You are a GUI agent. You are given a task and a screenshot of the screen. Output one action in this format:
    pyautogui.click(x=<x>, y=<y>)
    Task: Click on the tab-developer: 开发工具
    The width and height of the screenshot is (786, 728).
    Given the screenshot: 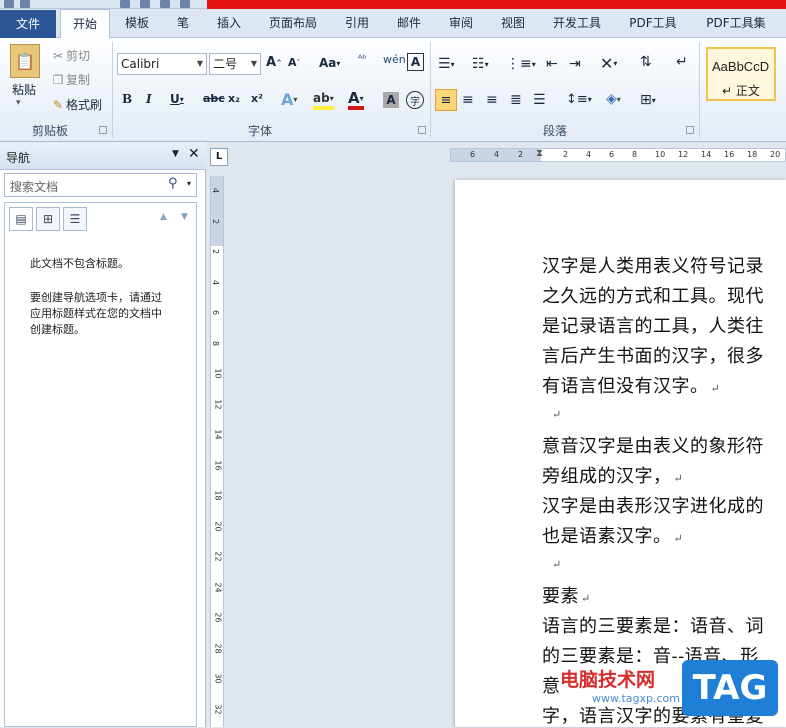 What is the action you would take?
    pyautogui.click(x=577, y=23)
    